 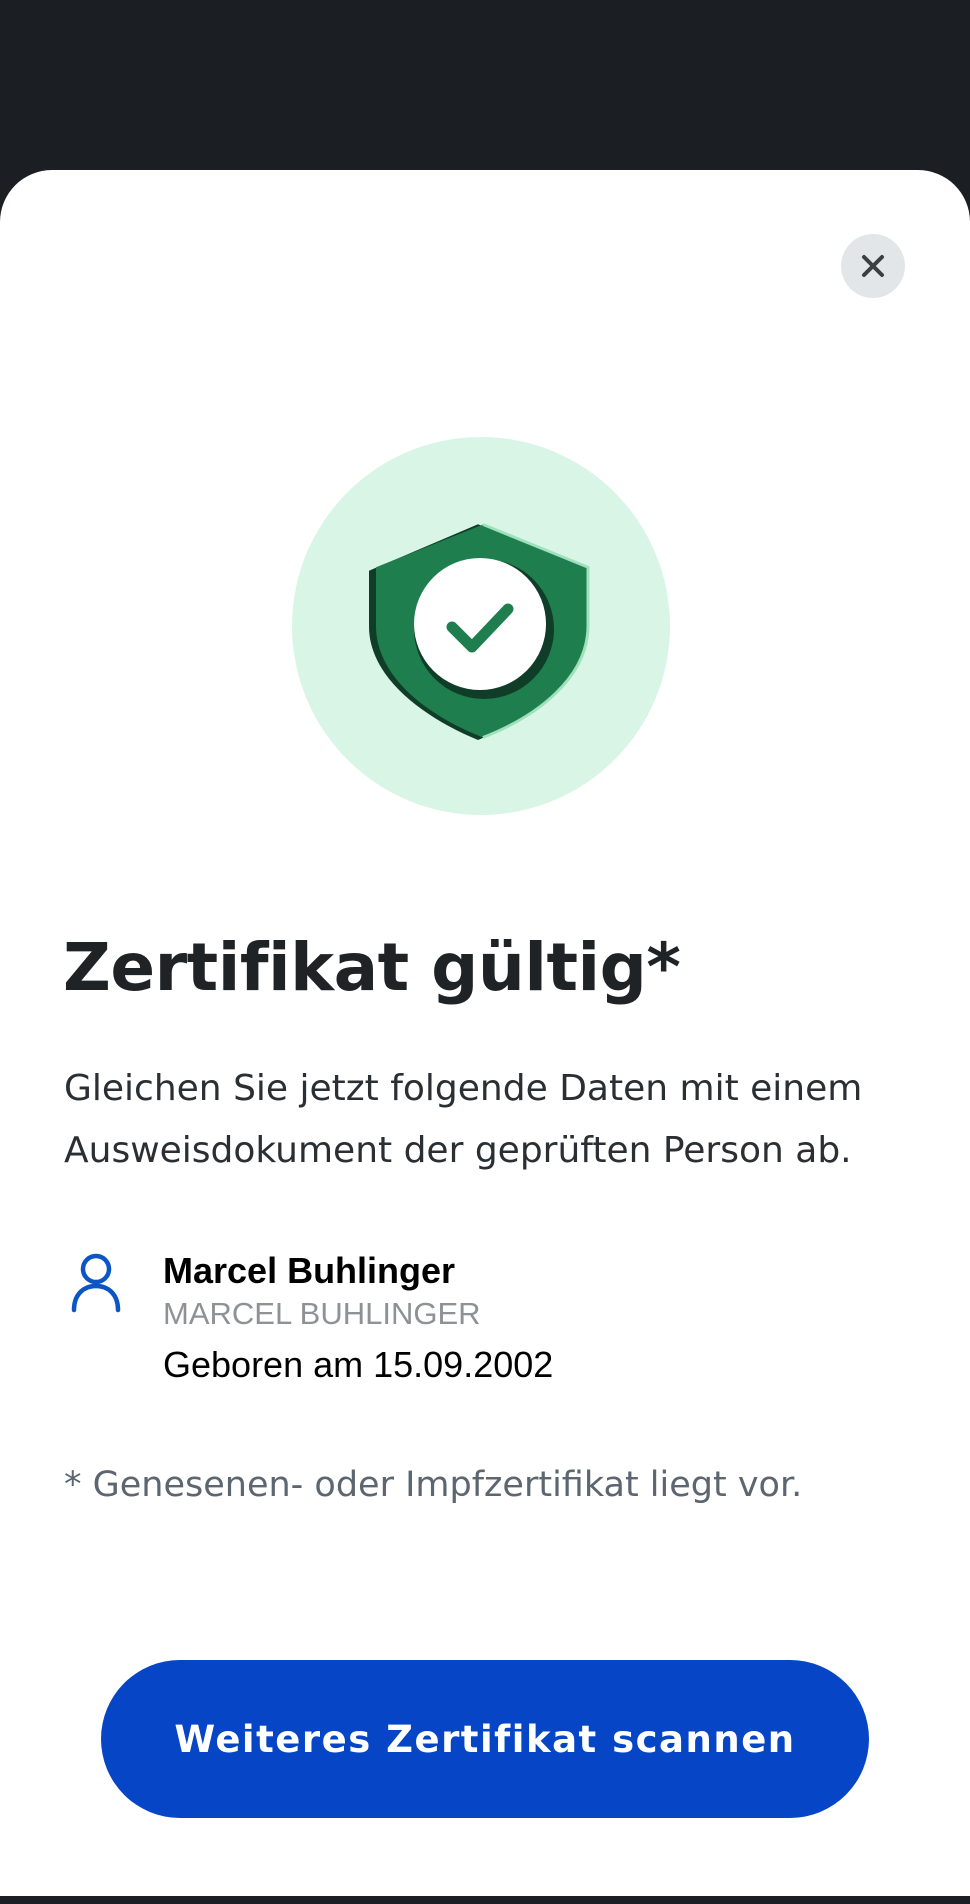 I want to click on close-icon, so click(x=873, y=266).